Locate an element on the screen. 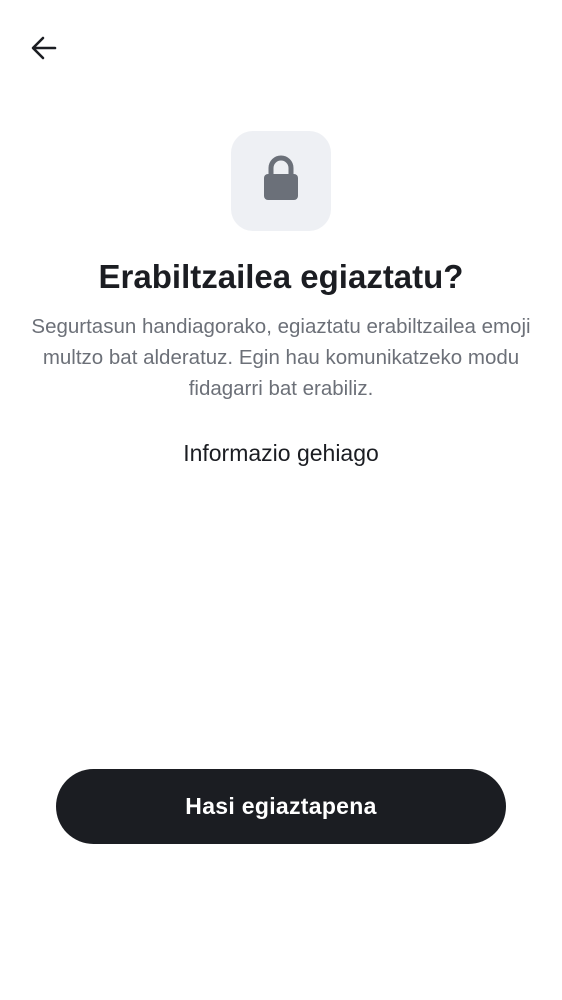 The width and height of the screenshot is (562, 1000). page-title: Erabiltzailea egiaztatu? is located at coordinates (281, 276).